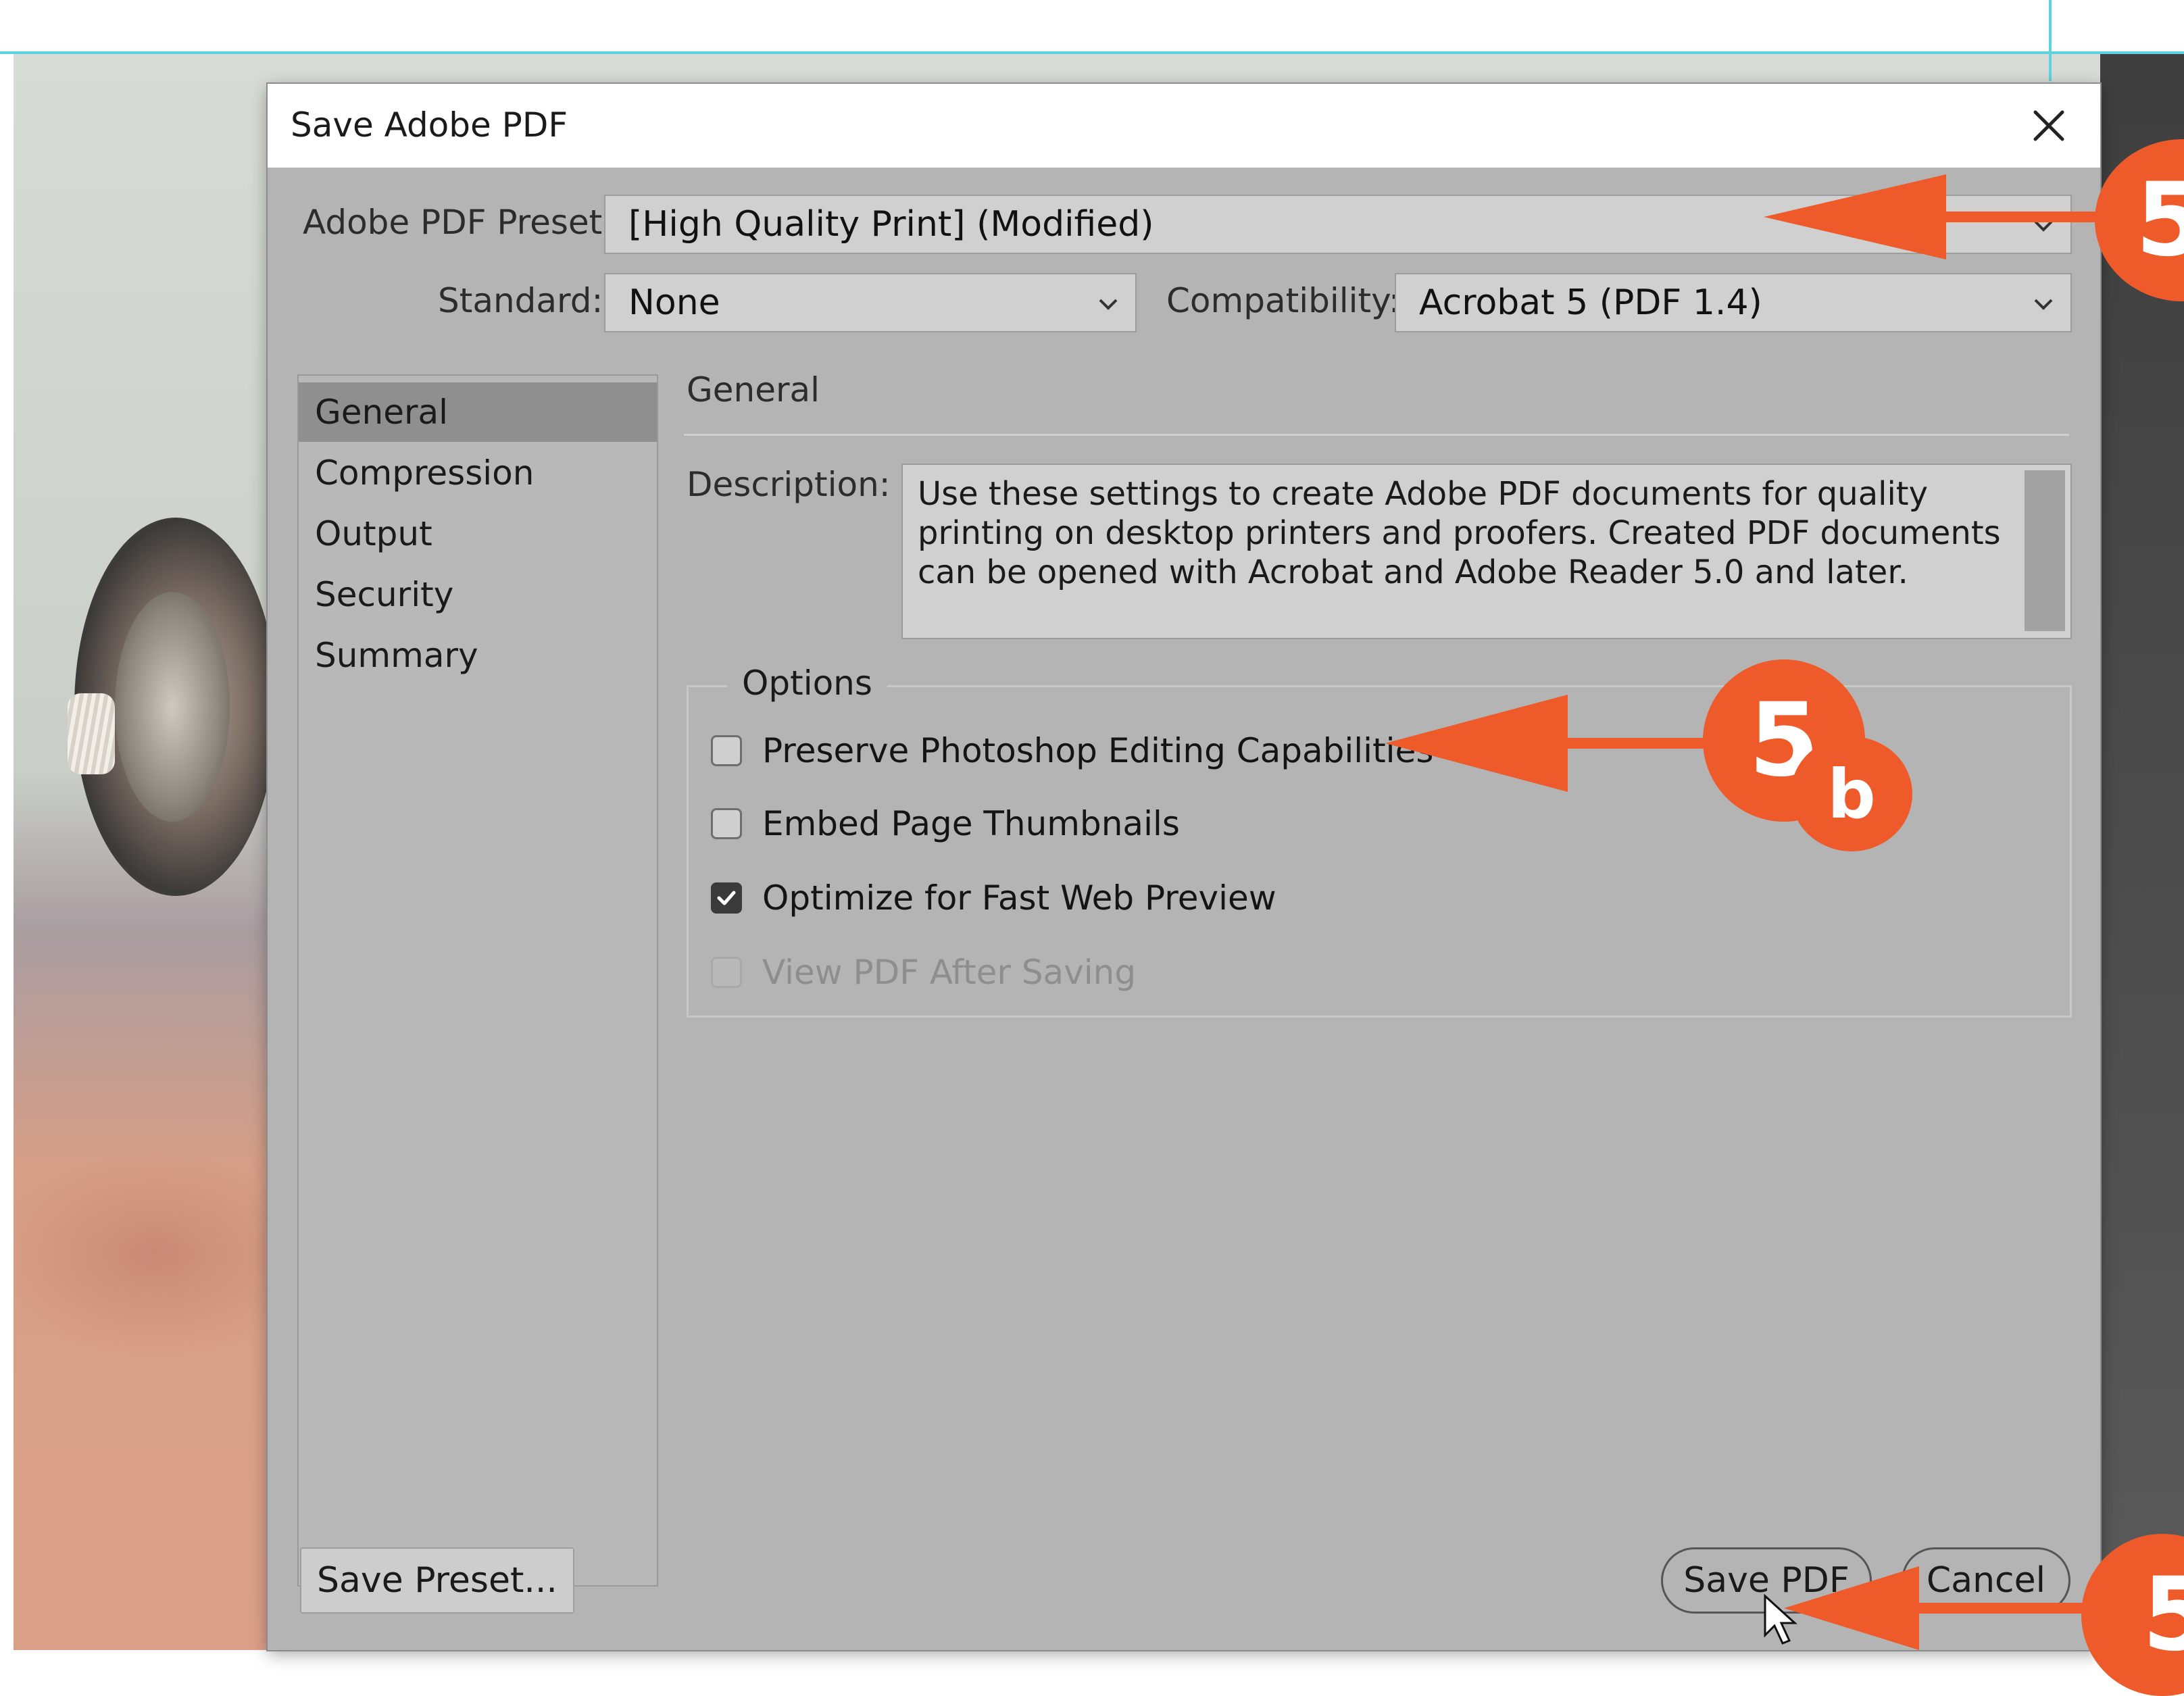 This screenshot has height=1696, width=2184. I want to click on checkbox-fast-web-preview, so click(726, 898).